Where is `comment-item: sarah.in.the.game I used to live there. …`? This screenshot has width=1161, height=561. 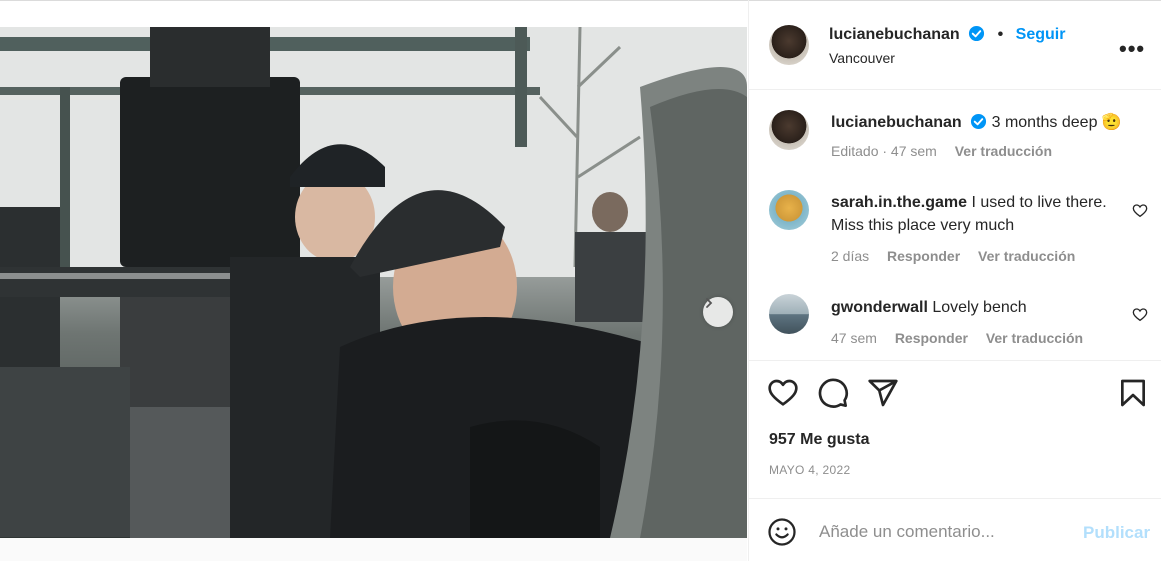
comment-item: sarah.in.the.game I used to live there. … is located at coordinates (955, 233).